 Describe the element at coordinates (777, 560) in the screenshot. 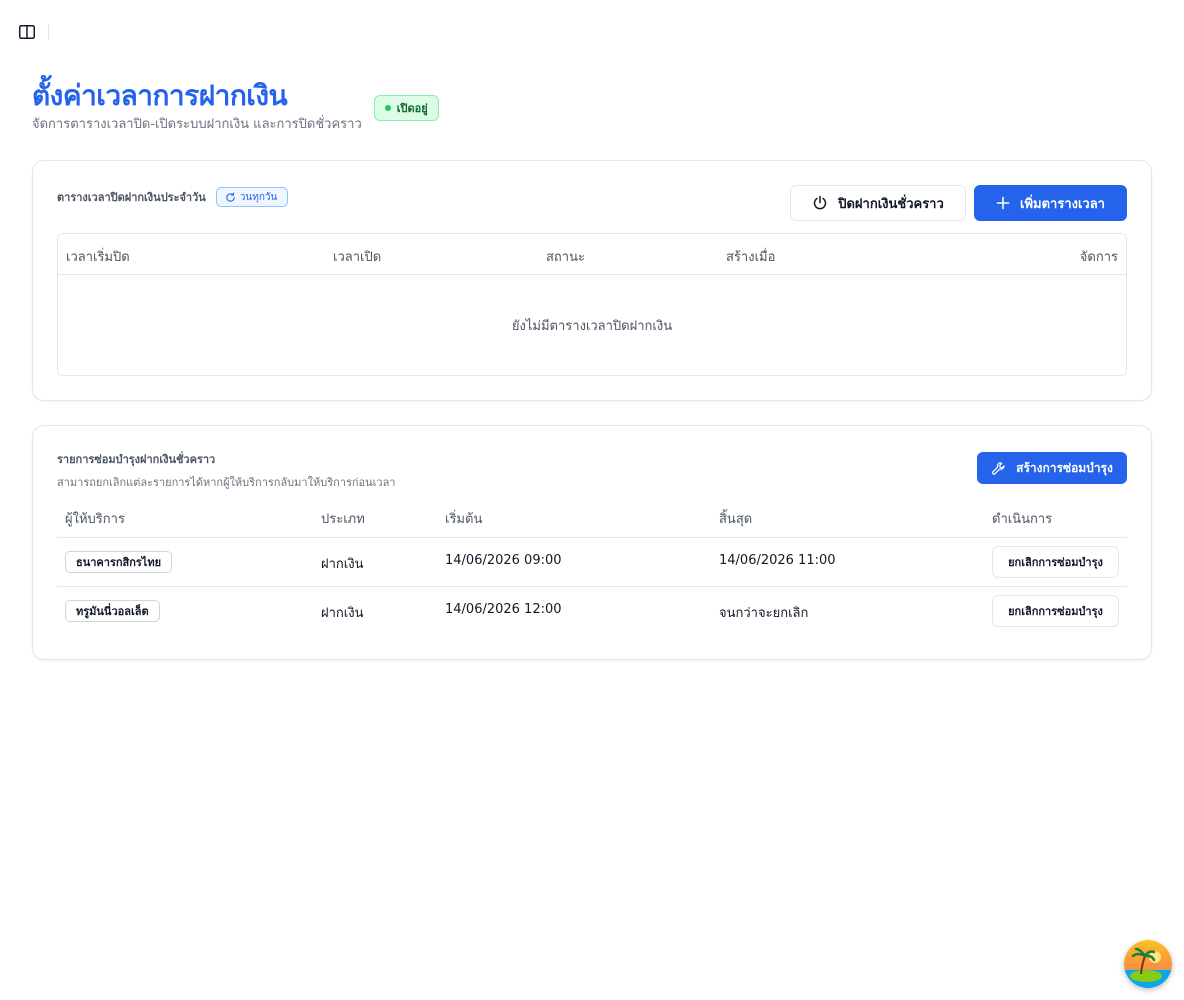

I see `end-cell: 14/06/2026 11:00` at that location.